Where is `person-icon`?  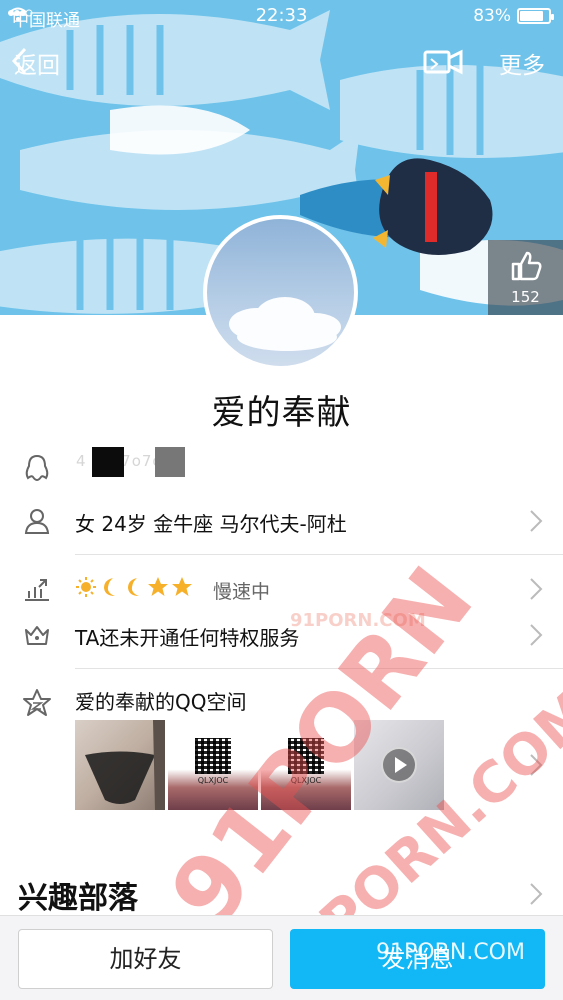 person-icon is located at coordinates (37, 521).